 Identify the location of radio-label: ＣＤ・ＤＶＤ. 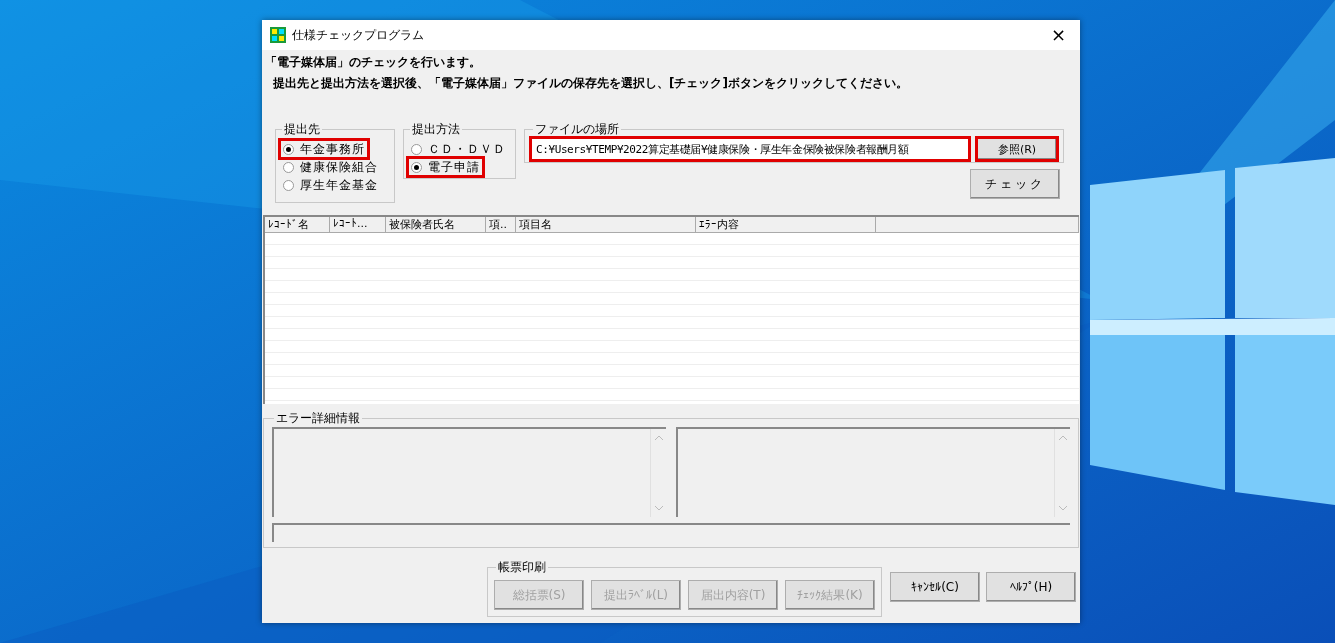
(467, 149).